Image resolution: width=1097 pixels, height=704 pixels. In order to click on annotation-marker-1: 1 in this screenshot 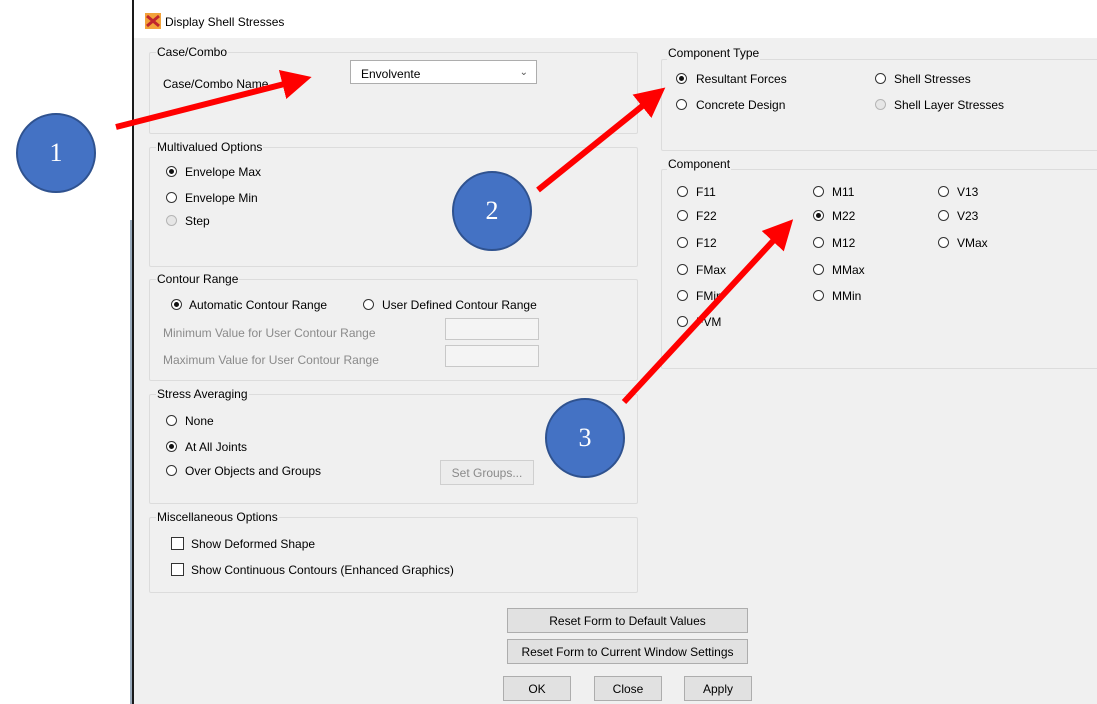, I will do `click(56, 153)`.